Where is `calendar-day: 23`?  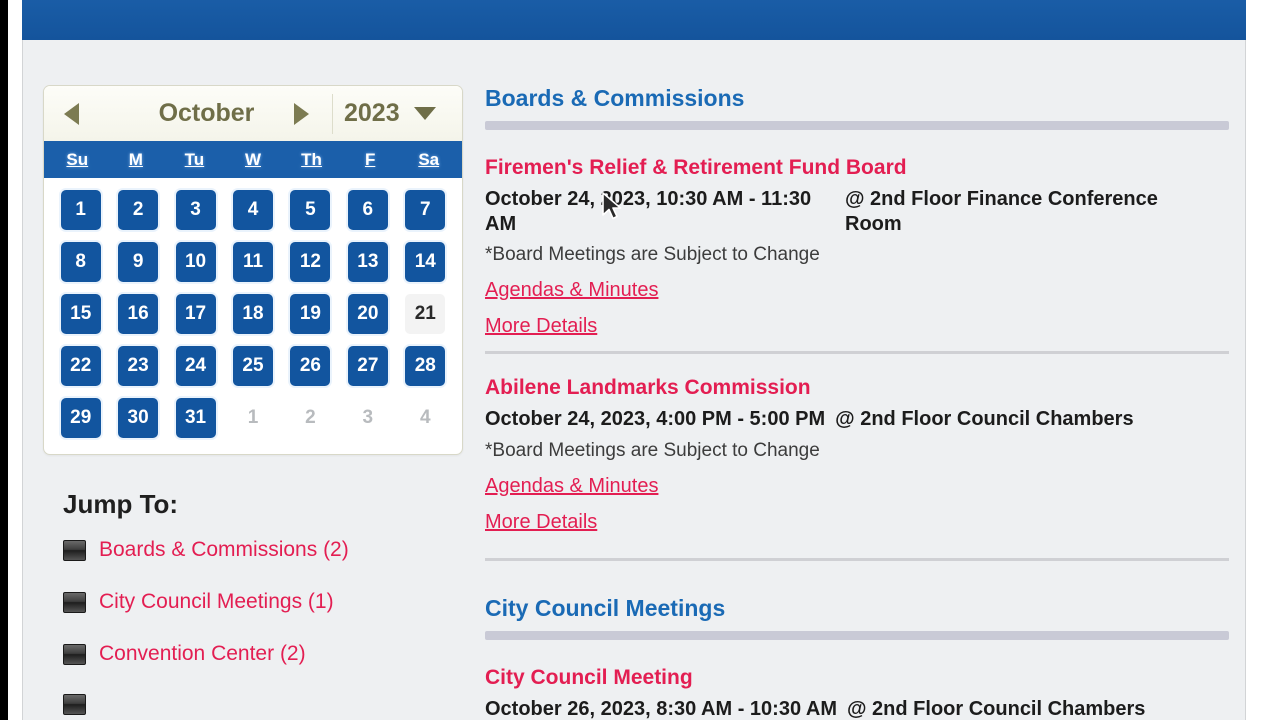 calendar-day: 23 is located at coordinates (138, 366).